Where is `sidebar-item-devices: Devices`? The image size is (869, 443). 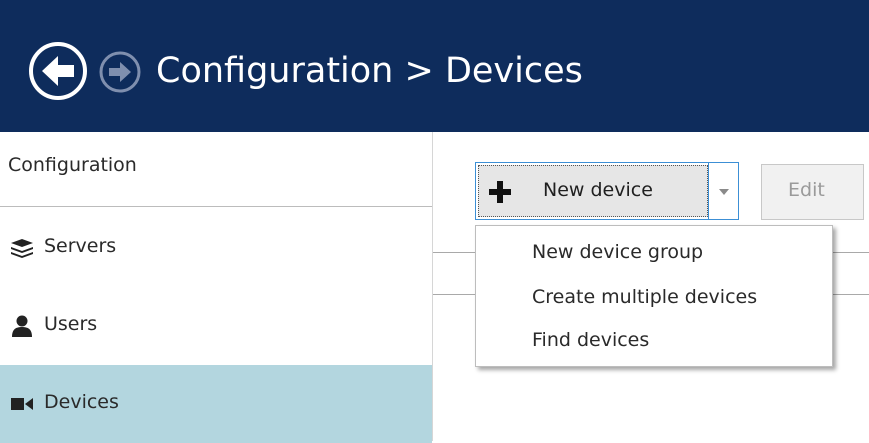 sidebar-item-devices: Devices is located at coordinates (216, 404).